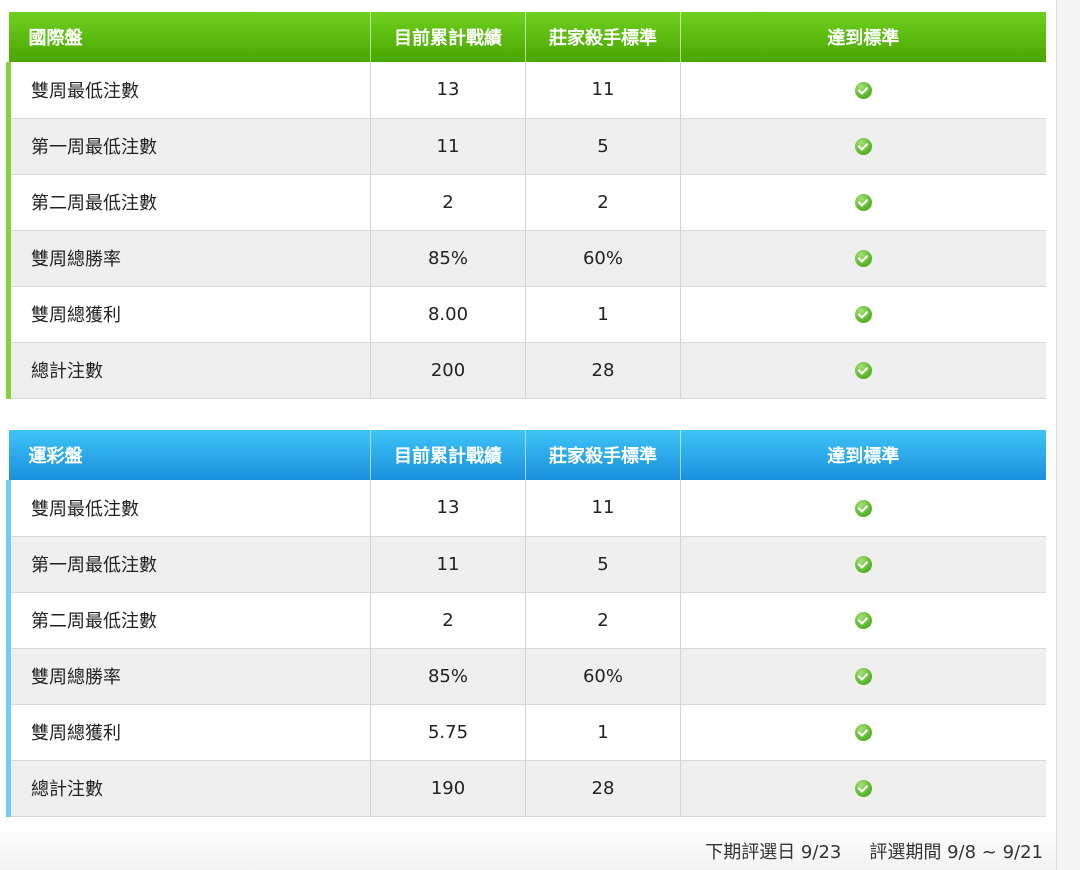 The image size is (1080, 870). Describe the element at coordinates (189, 455) in the screenshot. I see `table-title: 運彩盤` at that location.